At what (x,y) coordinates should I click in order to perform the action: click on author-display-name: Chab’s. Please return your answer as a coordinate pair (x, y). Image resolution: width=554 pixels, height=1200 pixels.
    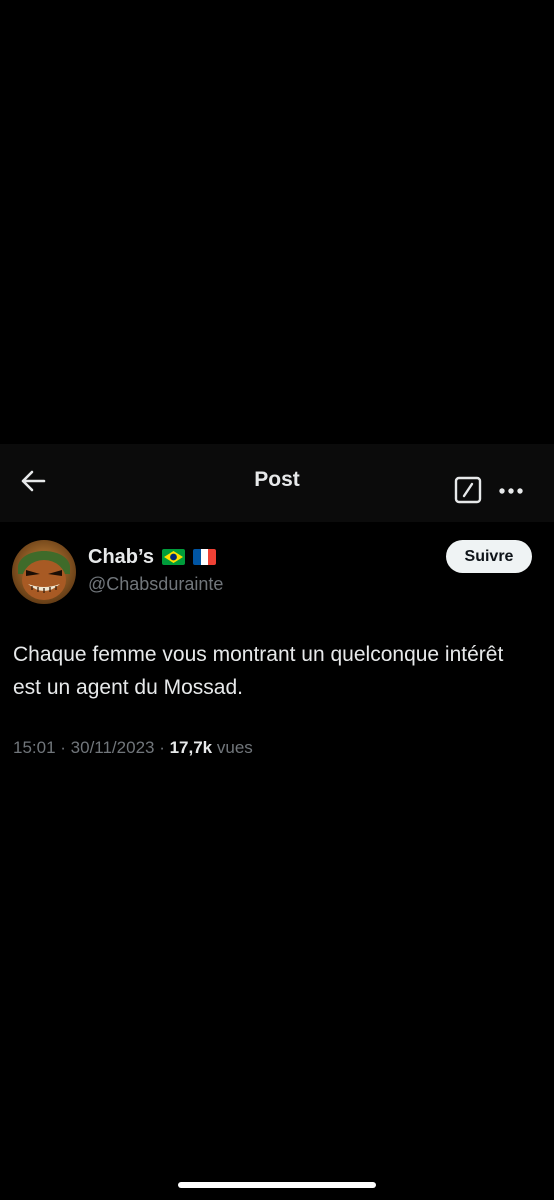
    Looking at the image, I should click on (121, 557).